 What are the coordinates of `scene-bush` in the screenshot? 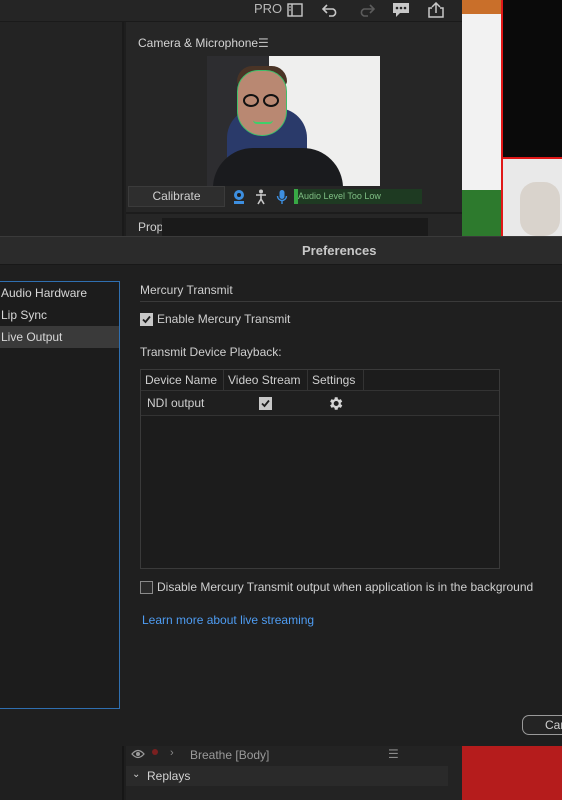 It's located at (481, 213).